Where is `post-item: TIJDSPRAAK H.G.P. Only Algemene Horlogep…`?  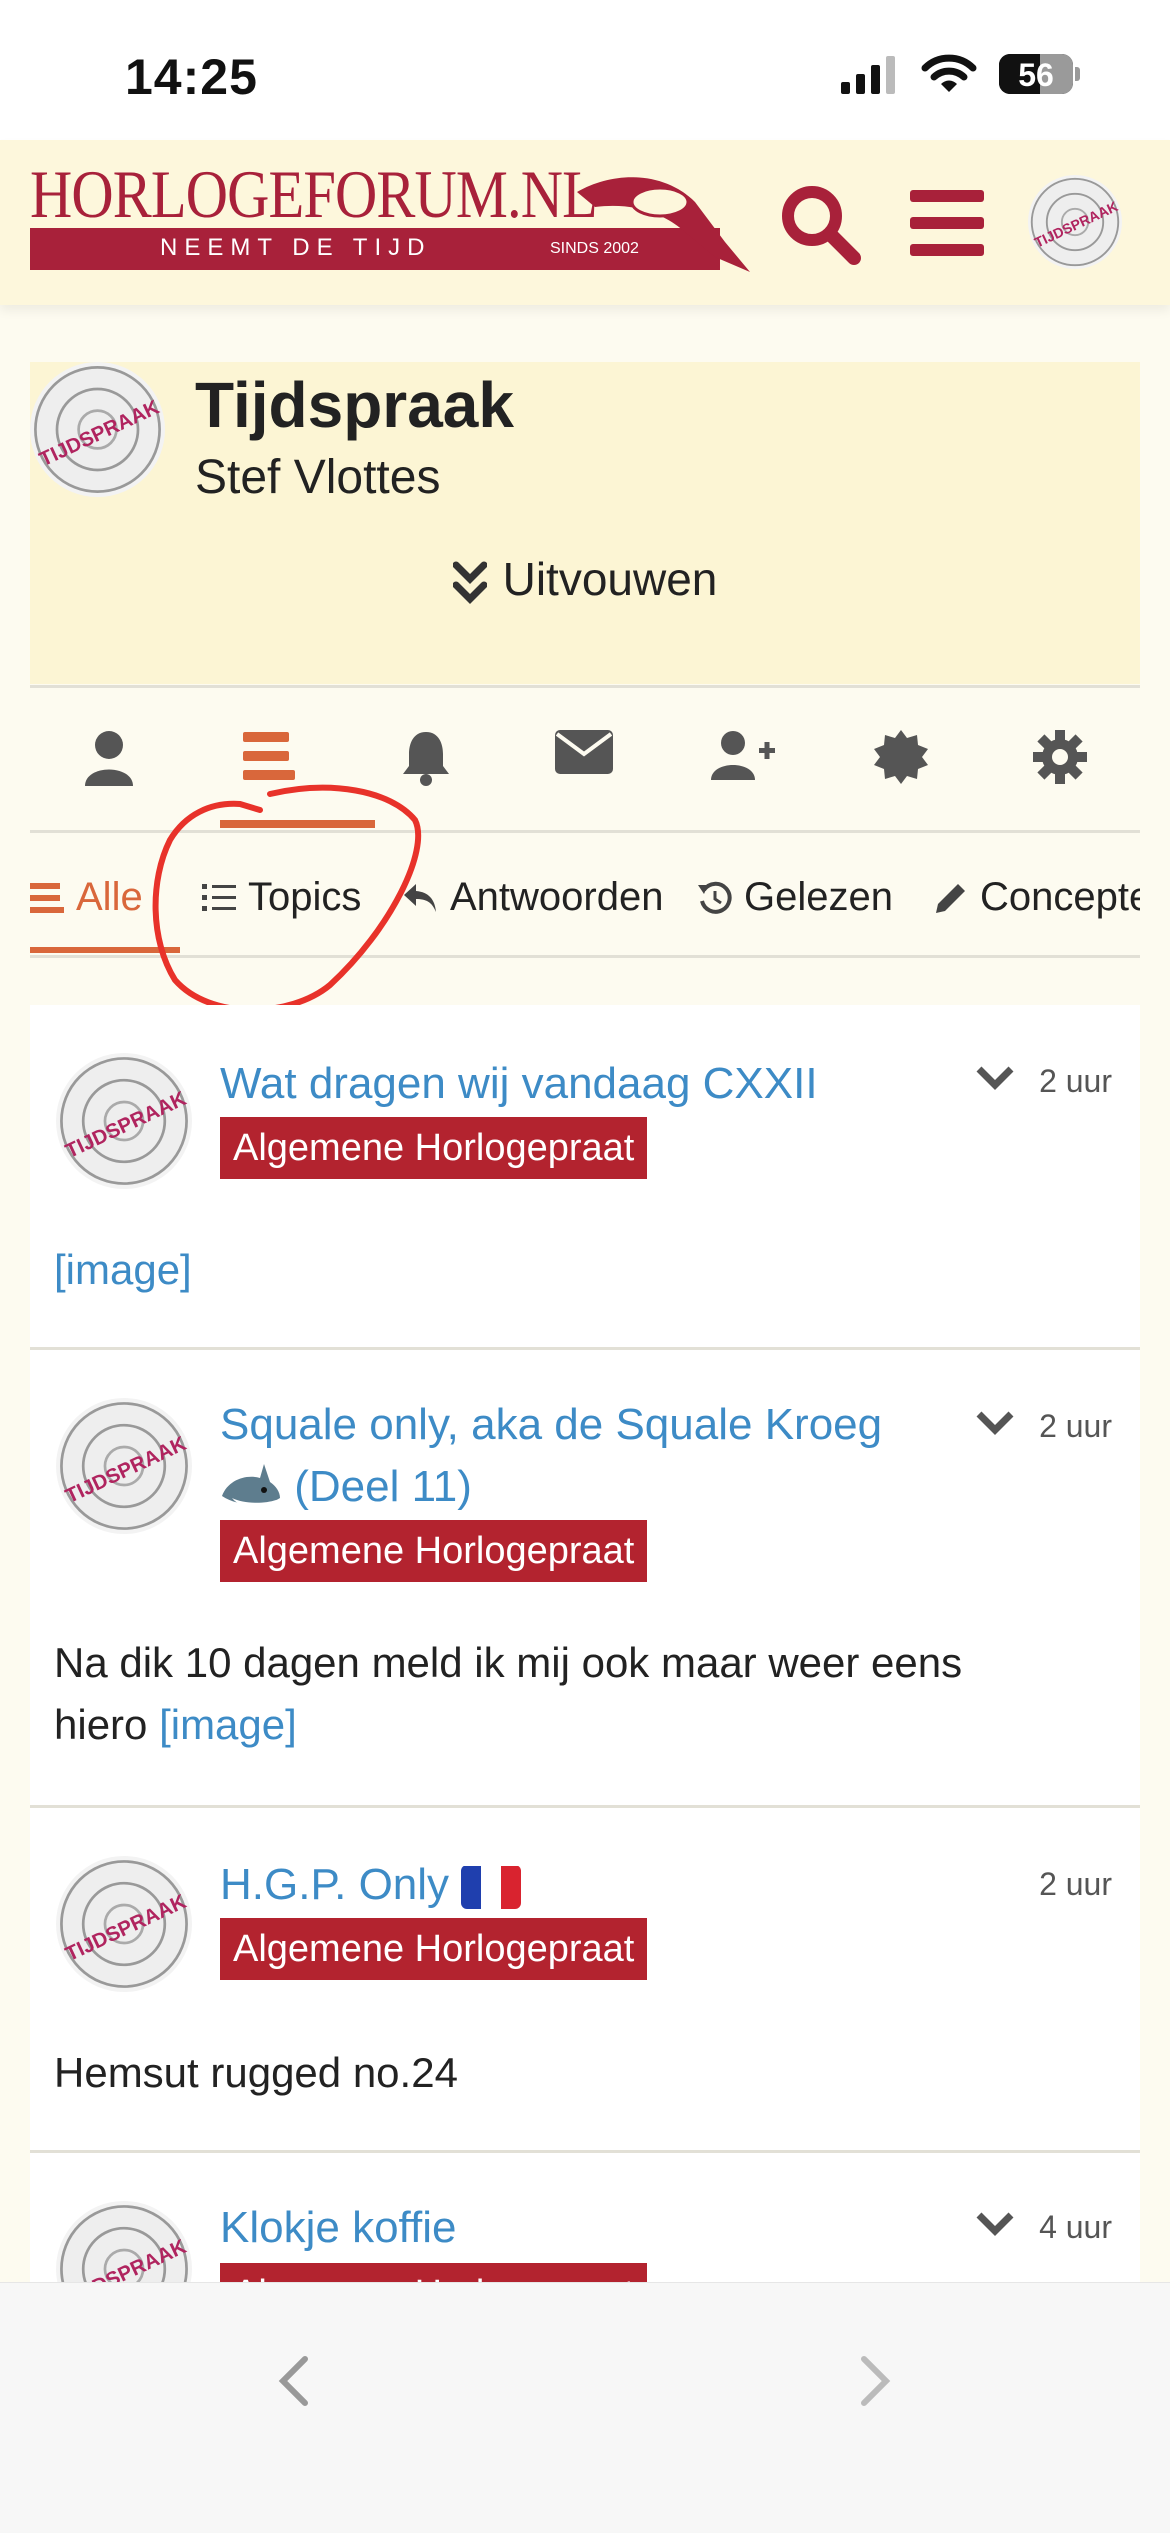
post-item: TIJDSPRAAK H.G.P. Only Algemene Horlogep… is located at coordinates (585, 1979).